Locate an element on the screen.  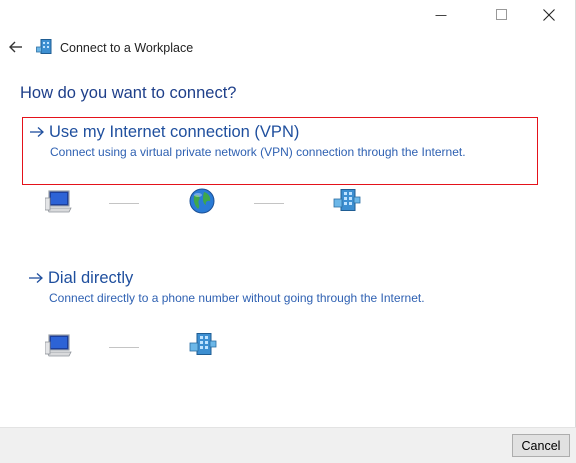
dial-option-title: Dial directly is located at coordinates (91, 278).